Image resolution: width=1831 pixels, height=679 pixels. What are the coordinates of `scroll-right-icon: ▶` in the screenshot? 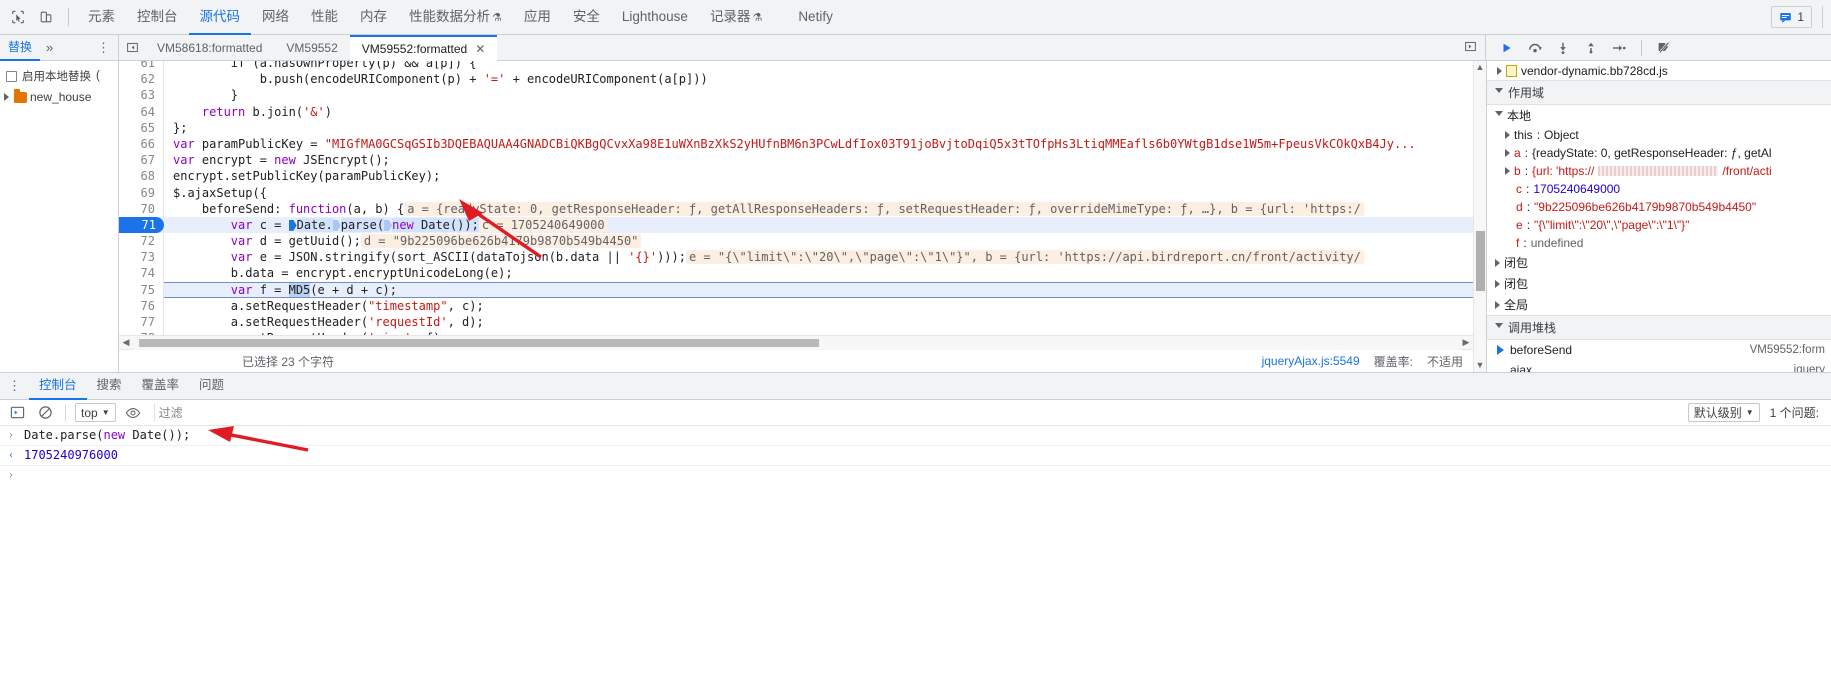 It's located at (1466, 342).